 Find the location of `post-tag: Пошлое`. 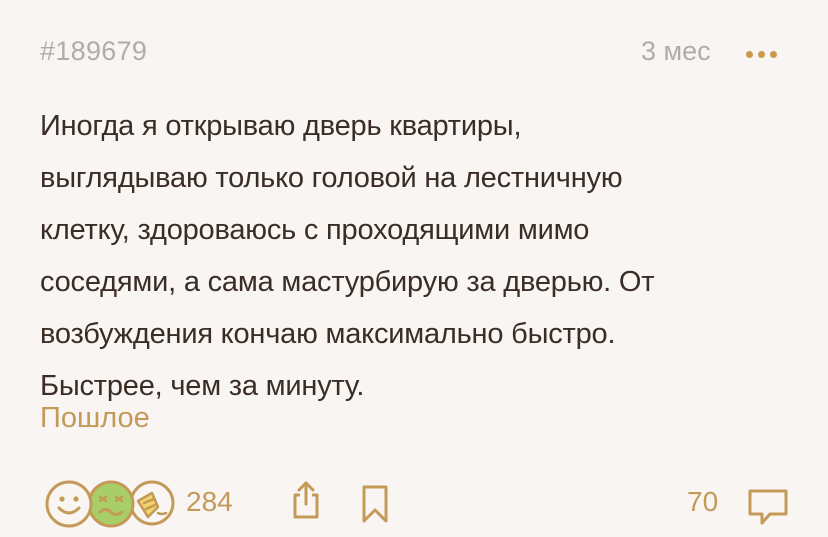

post-tag: Пошлое is located at coordinates (95, 418).